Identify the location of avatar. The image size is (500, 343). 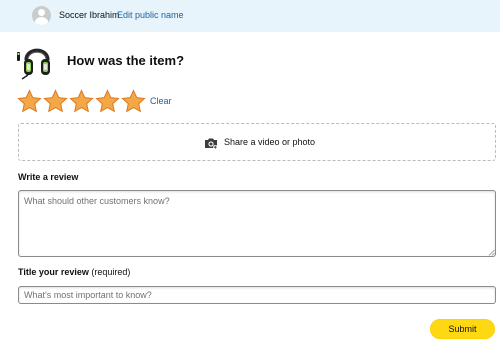
(41, 15).